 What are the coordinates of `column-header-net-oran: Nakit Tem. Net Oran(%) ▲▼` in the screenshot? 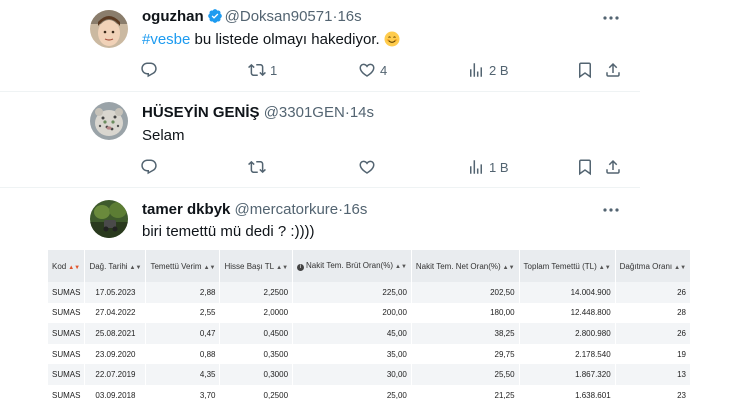 It's located at (465, 266).